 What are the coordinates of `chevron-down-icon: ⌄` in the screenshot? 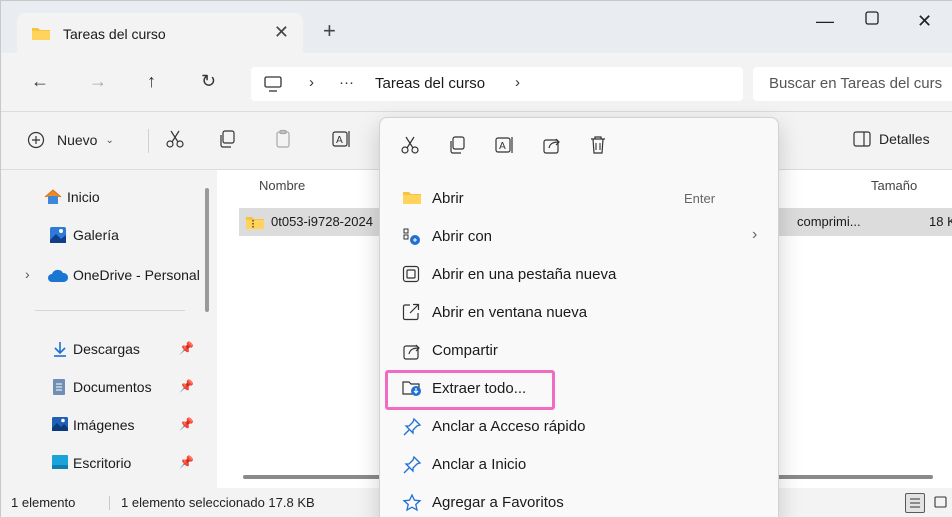 It's located at (109, 140).